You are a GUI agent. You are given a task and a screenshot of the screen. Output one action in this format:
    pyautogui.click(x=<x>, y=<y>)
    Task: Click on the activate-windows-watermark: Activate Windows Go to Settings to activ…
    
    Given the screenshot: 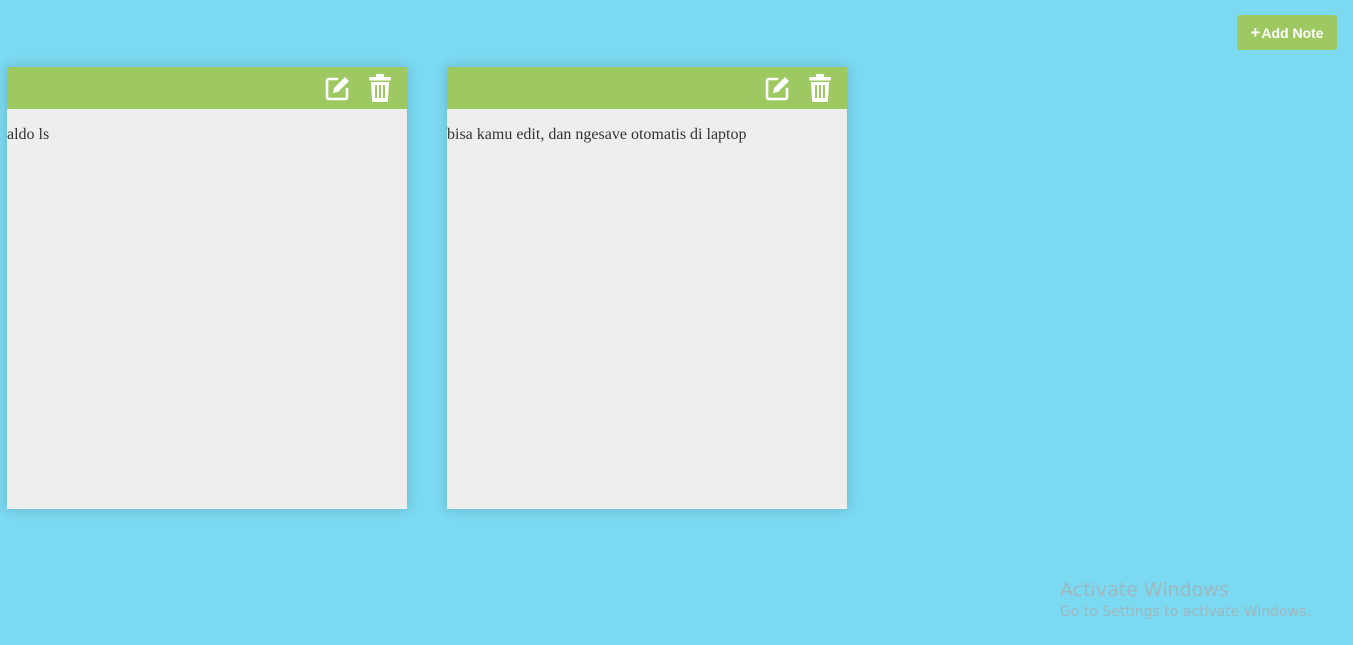 What is the action you would take?
    pyautogui.click(x=1185, y=600)
    